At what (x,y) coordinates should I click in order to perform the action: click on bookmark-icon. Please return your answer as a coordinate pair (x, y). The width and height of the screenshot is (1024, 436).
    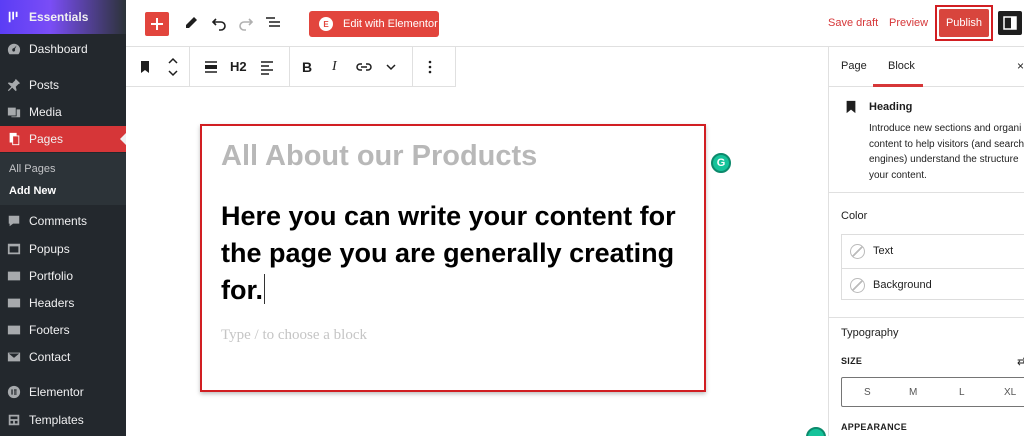
    Looking at the image, I should click on (145, 67).